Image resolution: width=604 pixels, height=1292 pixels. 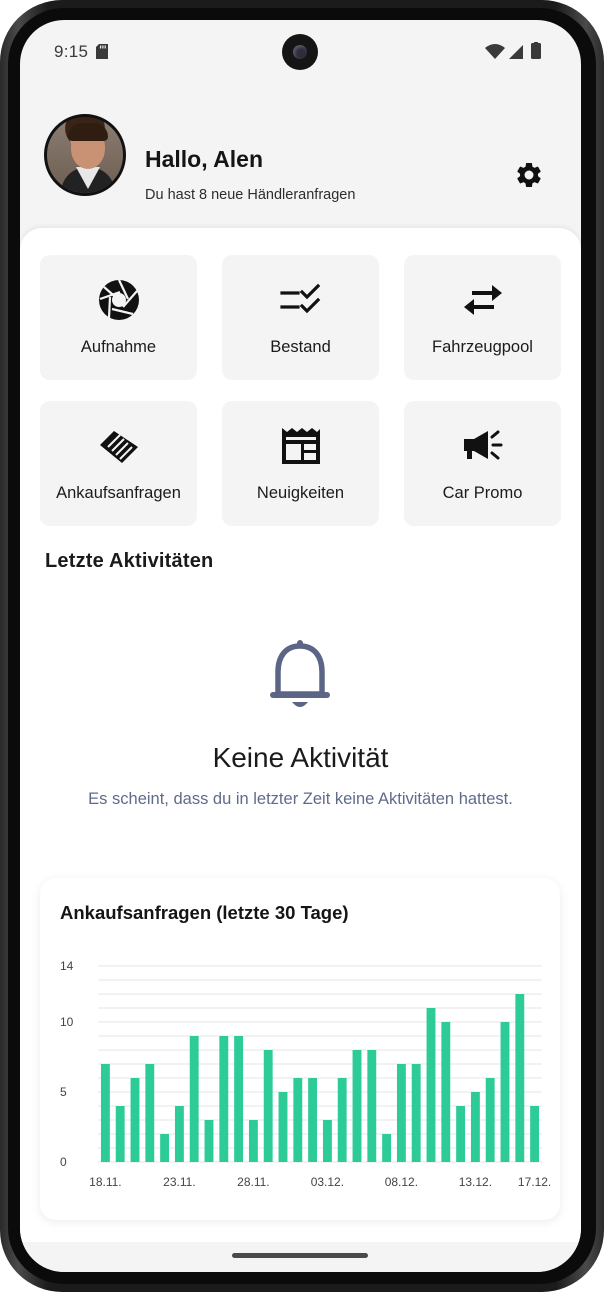 What do you see at coordinates (300, 757) in the screenshot?
I see `empty-state-title: Keine Aktivität` at bounding box center [300, 757].